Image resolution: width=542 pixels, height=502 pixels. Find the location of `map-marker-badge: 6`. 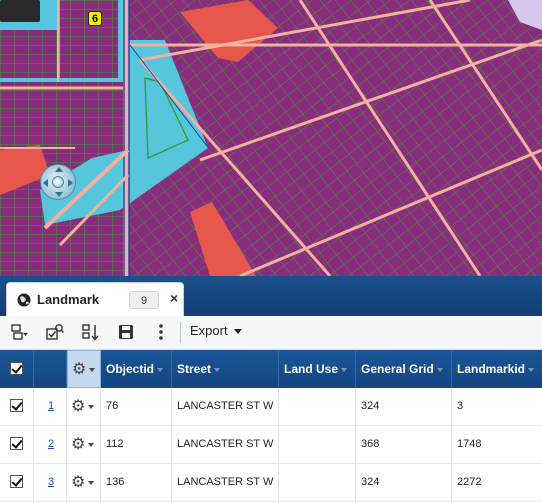

map-marker-badge: 6 is located at coordinates (95, 18).